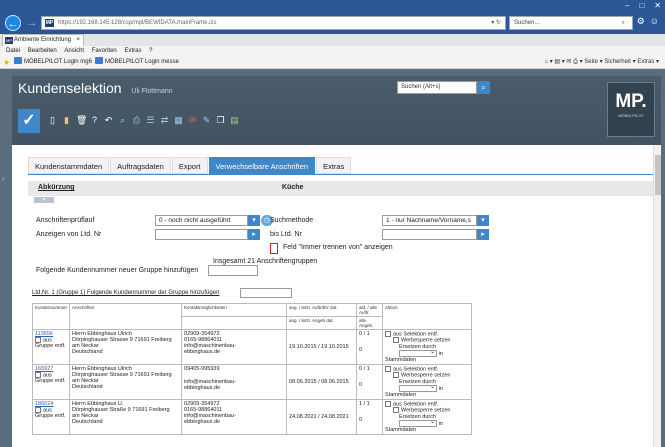 The width and height of the screenshot is (665, 447). I want to click on browser-top-icons: ⌂ ★ ⚙ ☺, so click(636, 21).